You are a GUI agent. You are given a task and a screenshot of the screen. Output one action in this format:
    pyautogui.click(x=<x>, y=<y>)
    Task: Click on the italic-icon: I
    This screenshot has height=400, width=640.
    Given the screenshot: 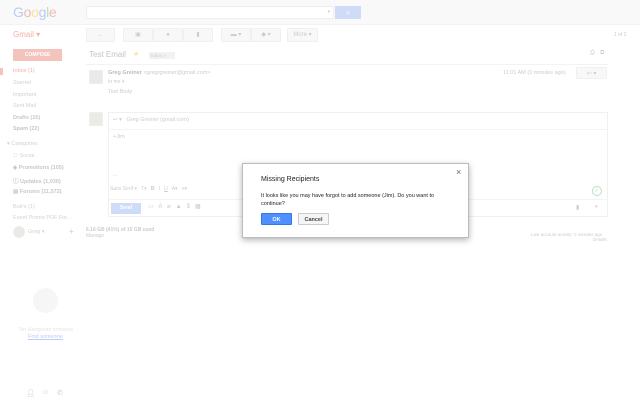 What is the action you would take?
    pyautogui.click(x=159, y=189)
    